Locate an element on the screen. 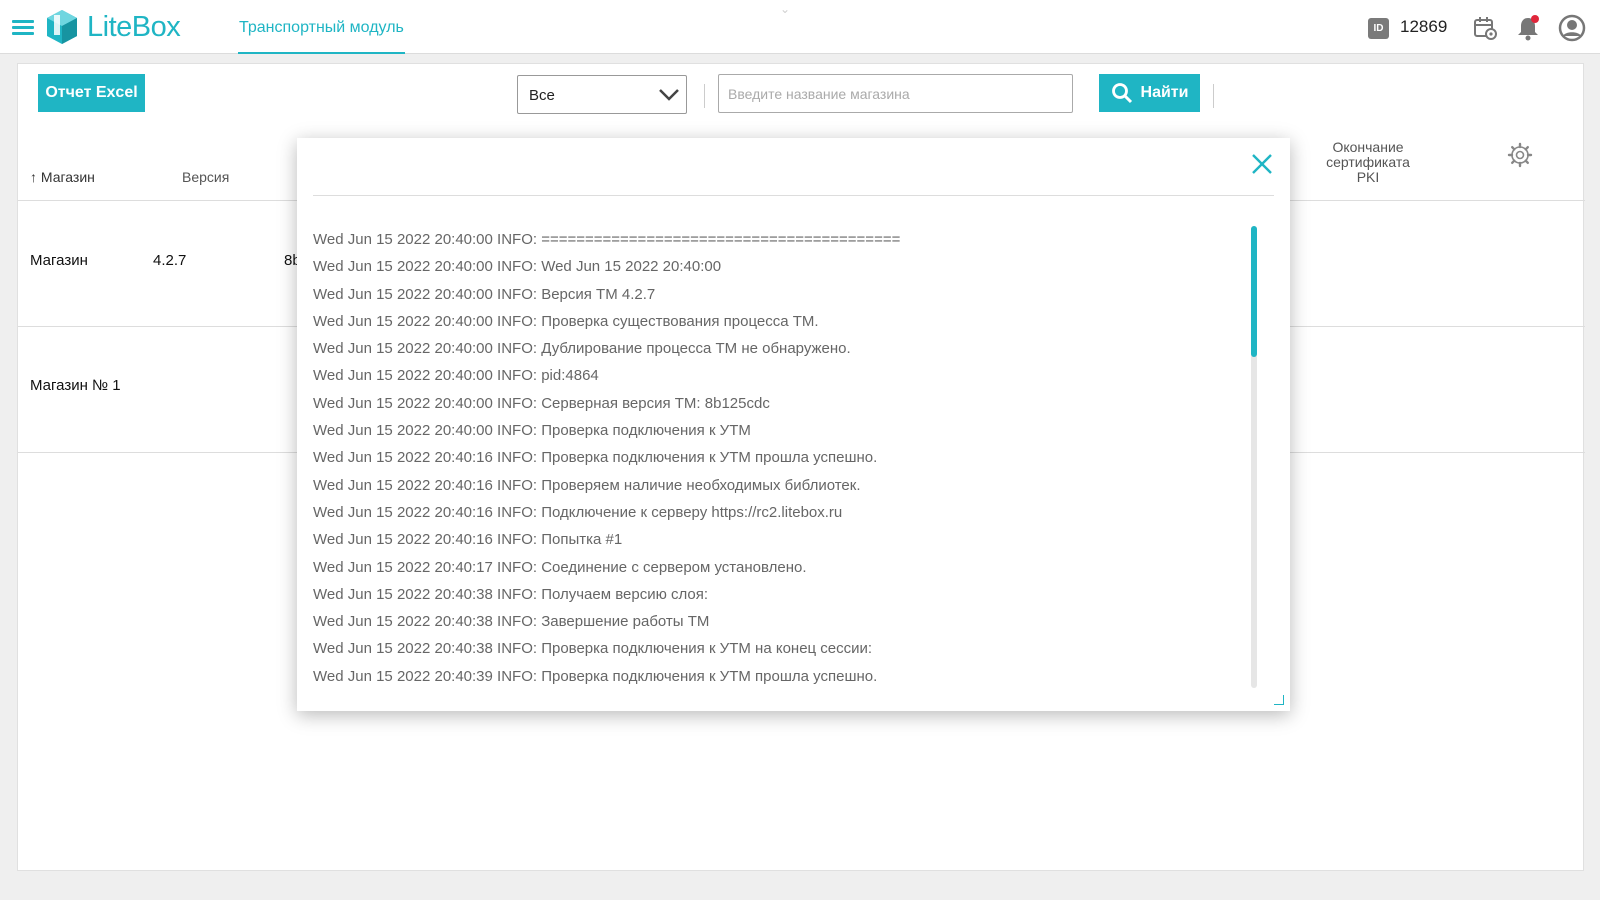 The height and width of the screenshot is (900, 1600). pki-header-line: Окончание is located at coordinates (1368, 147).